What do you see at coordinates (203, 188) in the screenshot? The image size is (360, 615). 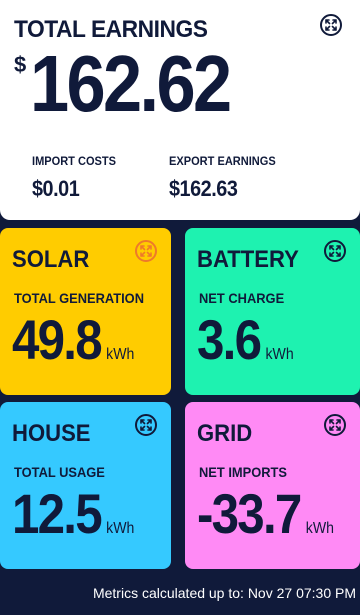 I see `export-earnings-value: $162.63` at bounding box center [203, 188].